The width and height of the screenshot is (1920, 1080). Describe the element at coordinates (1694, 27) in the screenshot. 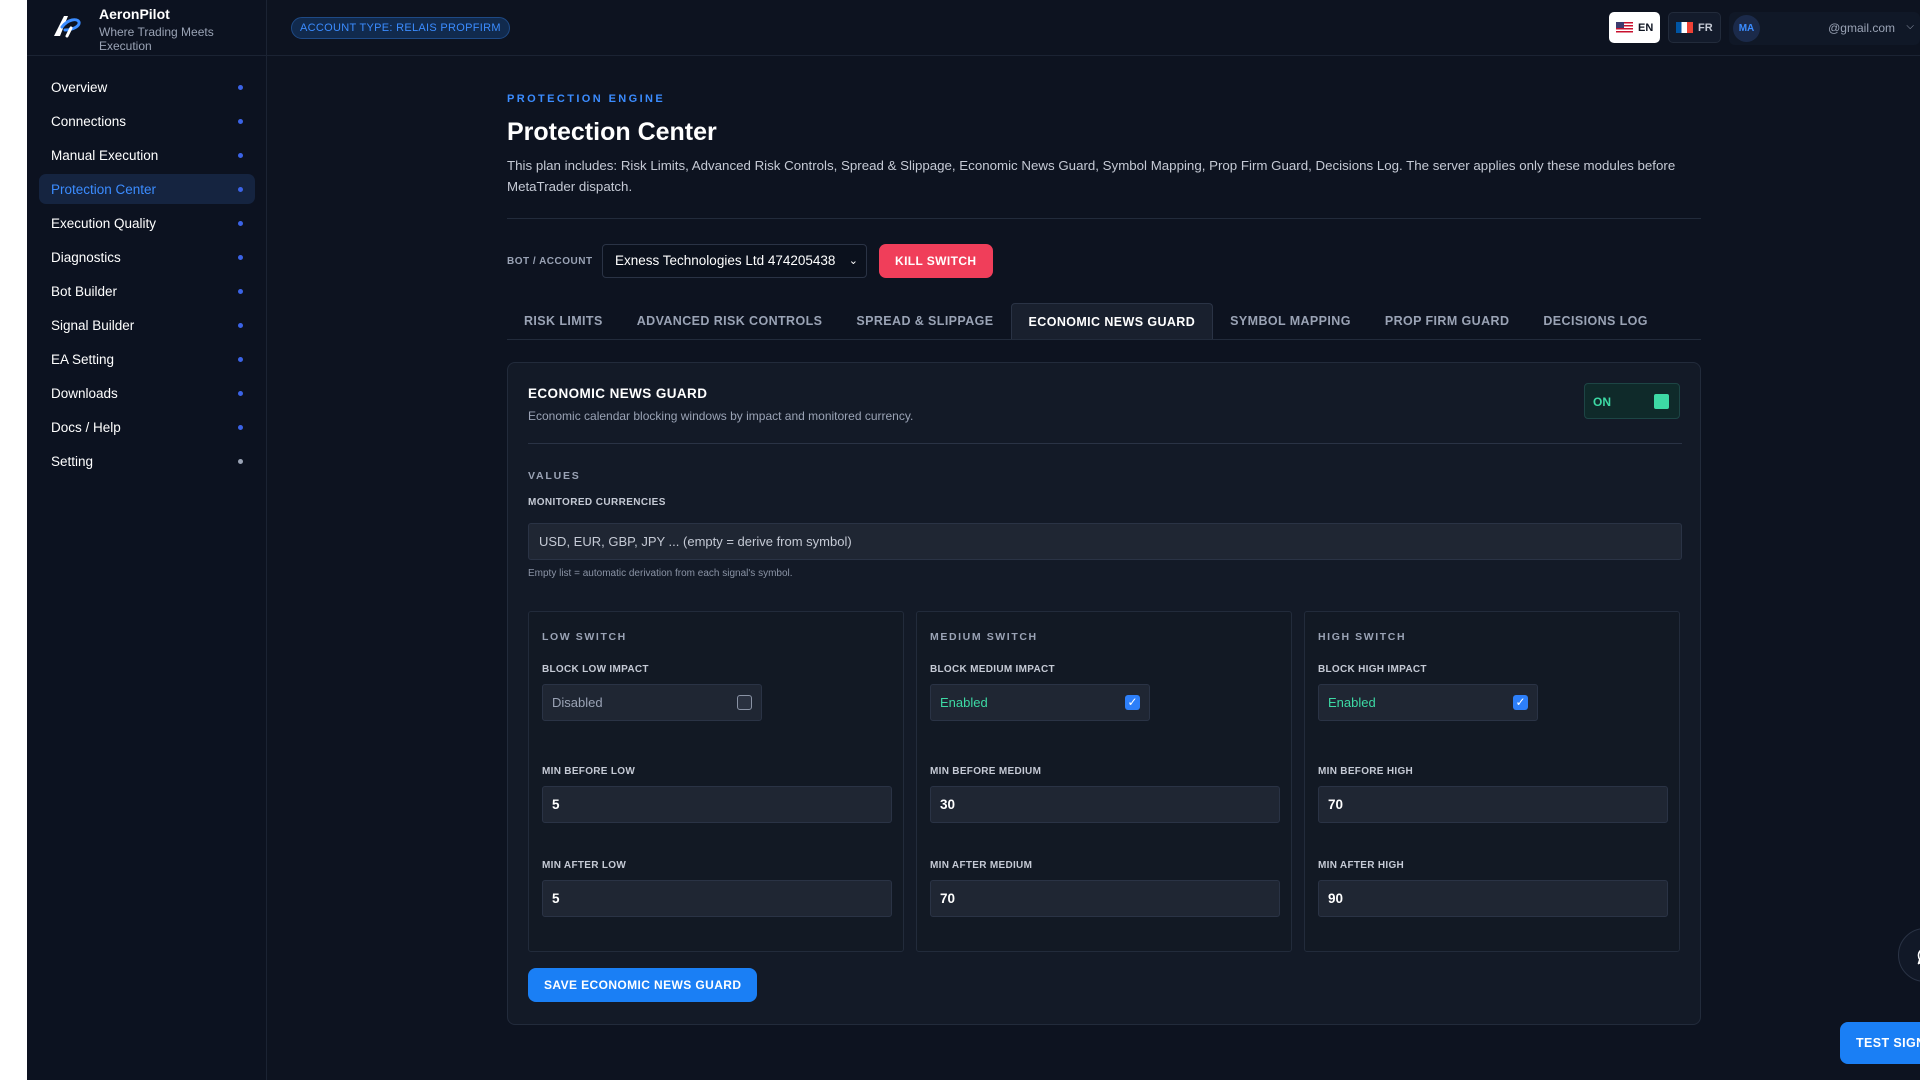

I see `language-fr-button: FR` at that location.